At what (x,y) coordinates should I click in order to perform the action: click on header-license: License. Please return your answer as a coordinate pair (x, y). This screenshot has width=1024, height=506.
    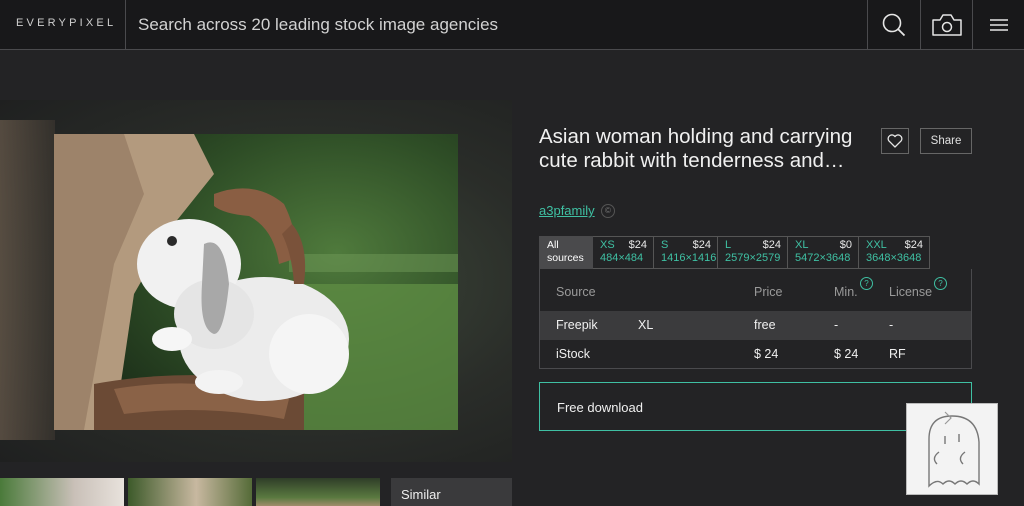
    Looking at the image, I should click on (911, 292).